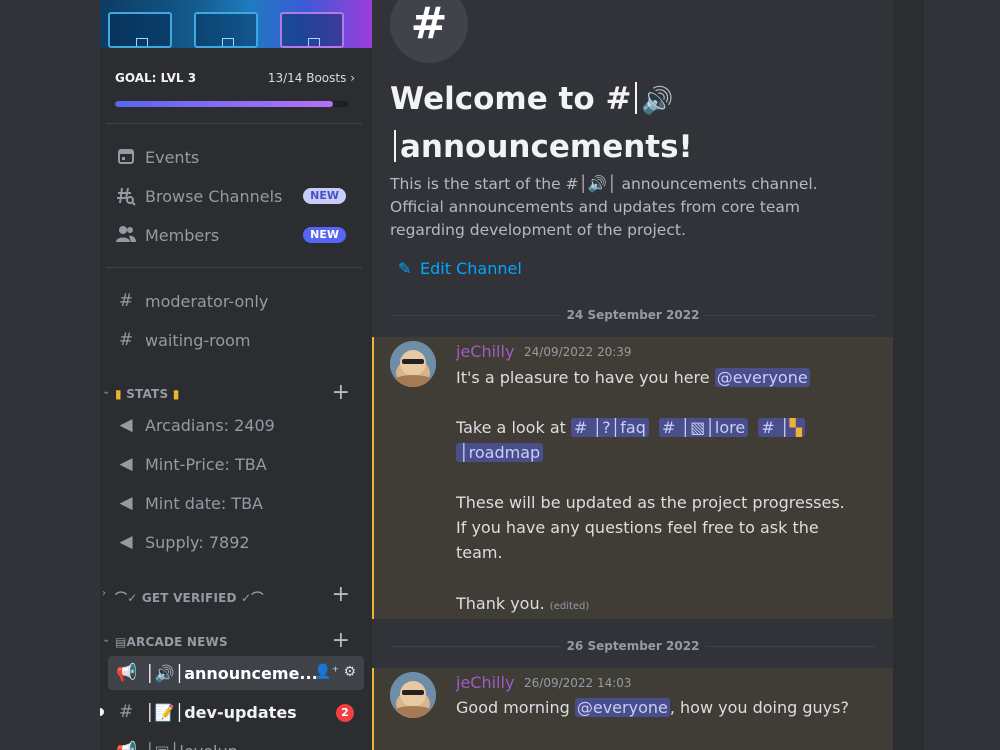 The image size is (1000, 750). What do you see at coordinates (326, 672) in the screenshot?
I see `invite-icon: 👤⁺` at bounding box center [326, 672].